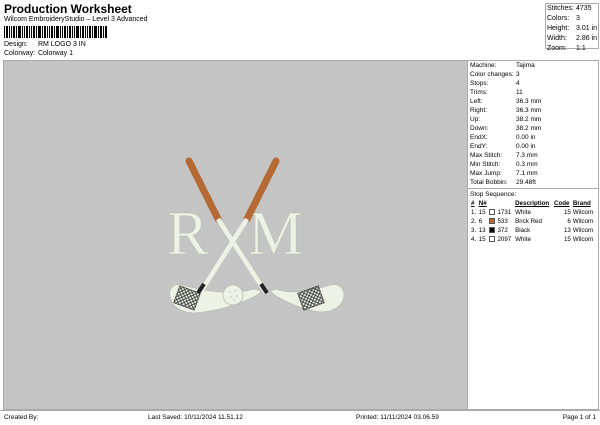 The image size is (600, 425). Describe the element at coordinates (525, 65) in the screenshot. I see `detail-value: Tajima` at that location.